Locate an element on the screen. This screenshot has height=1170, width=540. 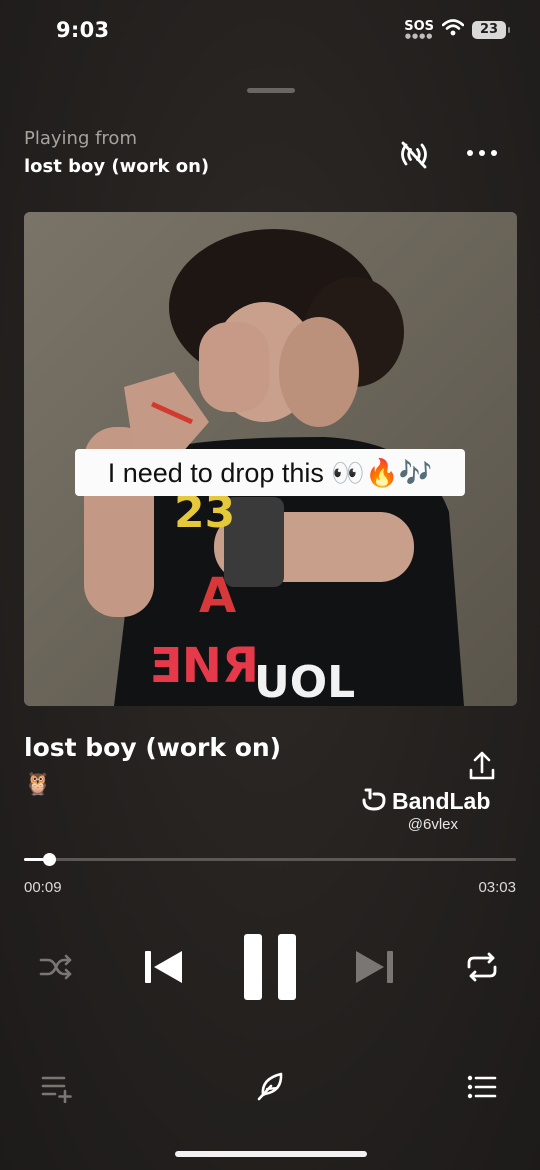
signal-dots-icon: ●●●● is located at coordinates (419, 36).